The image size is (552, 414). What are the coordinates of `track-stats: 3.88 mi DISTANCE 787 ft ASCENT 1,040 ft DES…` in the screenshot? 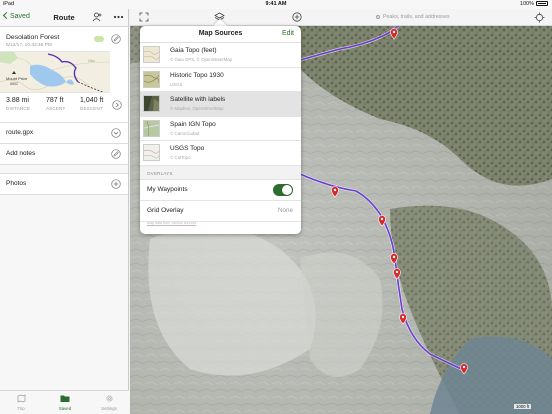 It's located at (66, 108).